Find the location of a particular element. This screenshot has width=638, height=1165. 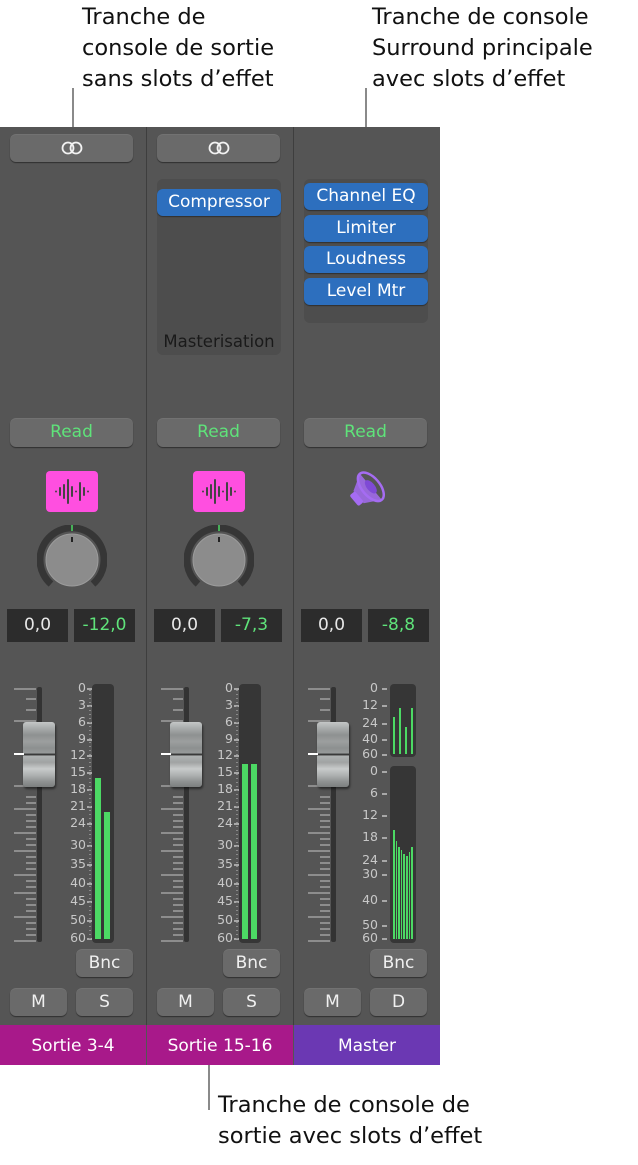

volume-fader: 0 12 24 40 60 0 6 12 18 24 30 40 50 60 is located at coordinates (367, 814).